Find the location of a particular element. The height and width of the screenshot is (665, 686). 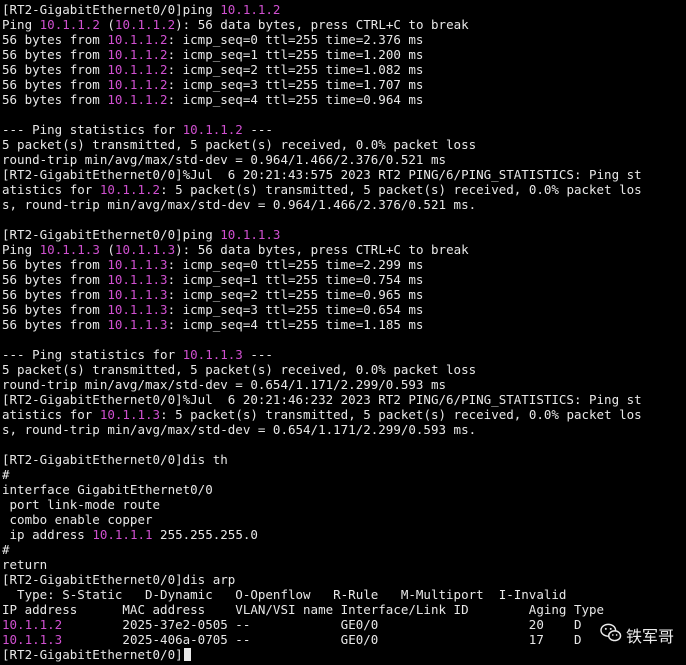

terminal-text: : icmp_seq=0 ttl=255 time=2.299 ms is located at coordinates (295, 264).